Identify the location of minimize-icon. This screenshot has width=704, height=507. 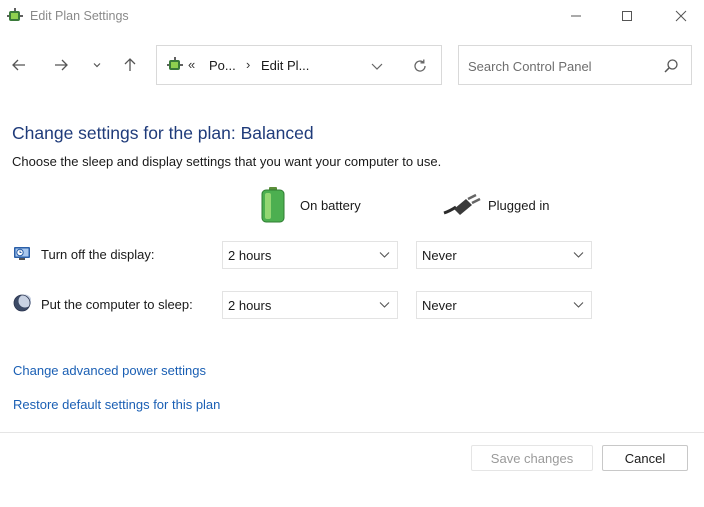
(576, 16).